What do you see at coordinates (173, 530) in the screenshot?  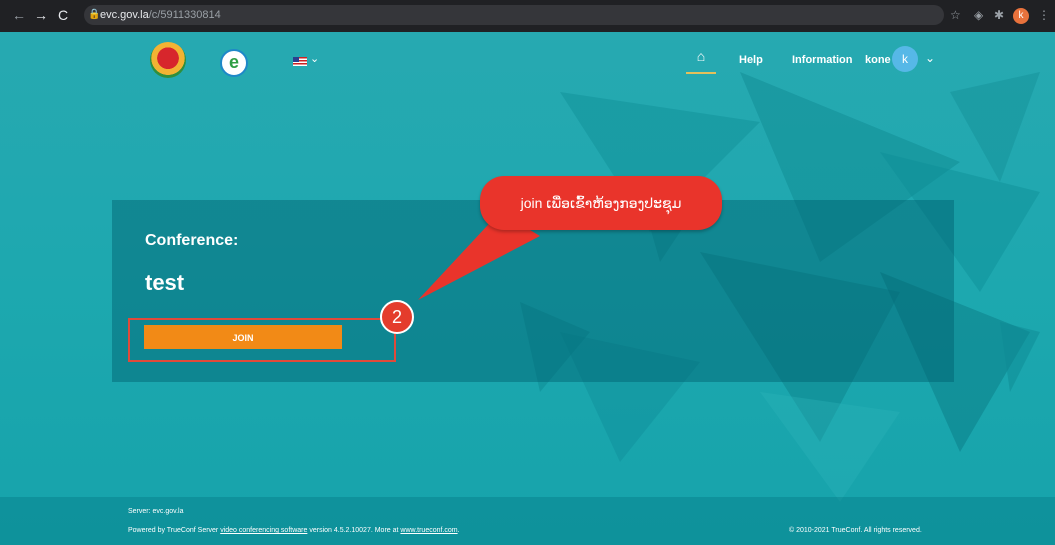 I see `powered-prefix: Powered by TrueConf Server` at bounding box center [173, 530].